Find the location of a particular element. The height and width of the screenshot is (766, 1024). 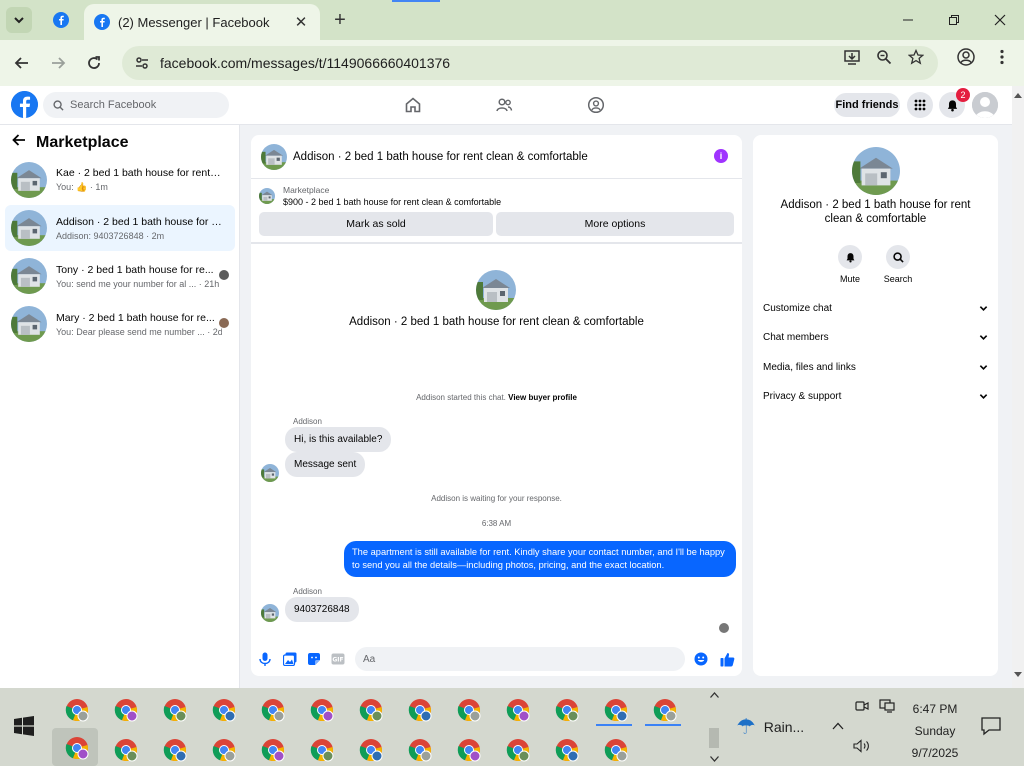

microphone-icon is located at coordinates (265, 659).